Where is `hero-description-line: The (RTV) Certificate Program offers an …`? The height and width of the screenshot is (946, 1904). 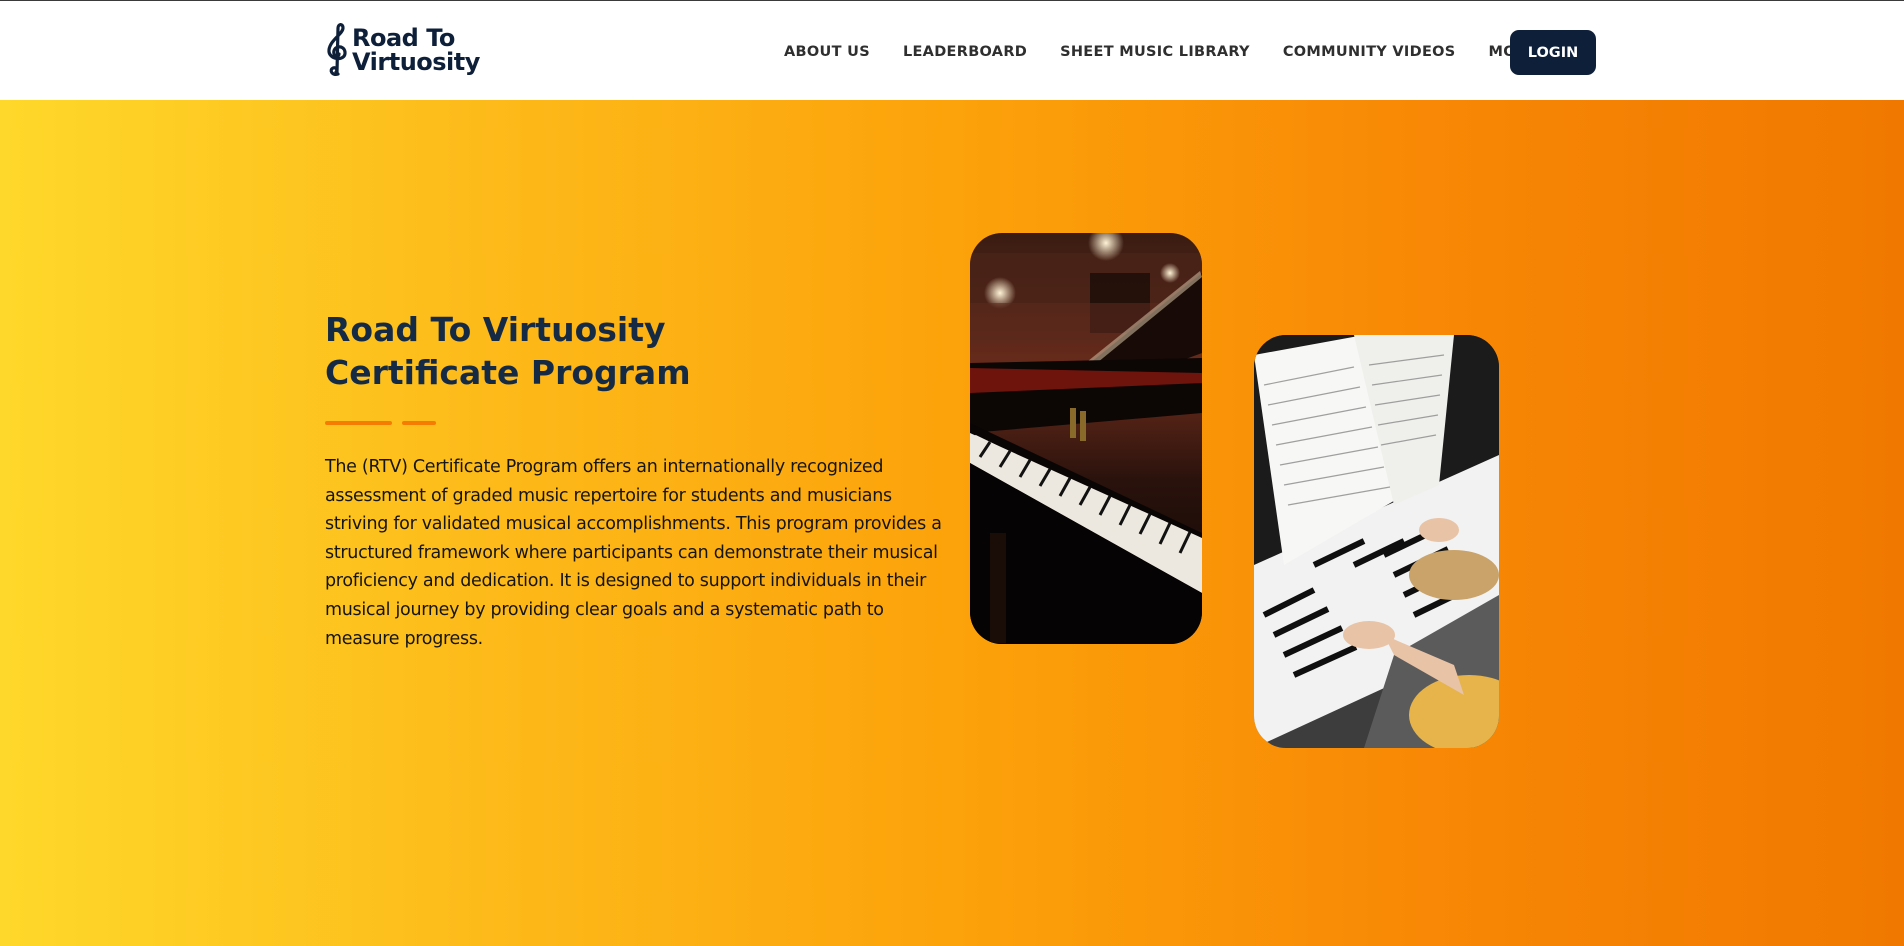
hero-description-line: The (RTV) Certificate Program offers an … is located at coordinates (604, 467).